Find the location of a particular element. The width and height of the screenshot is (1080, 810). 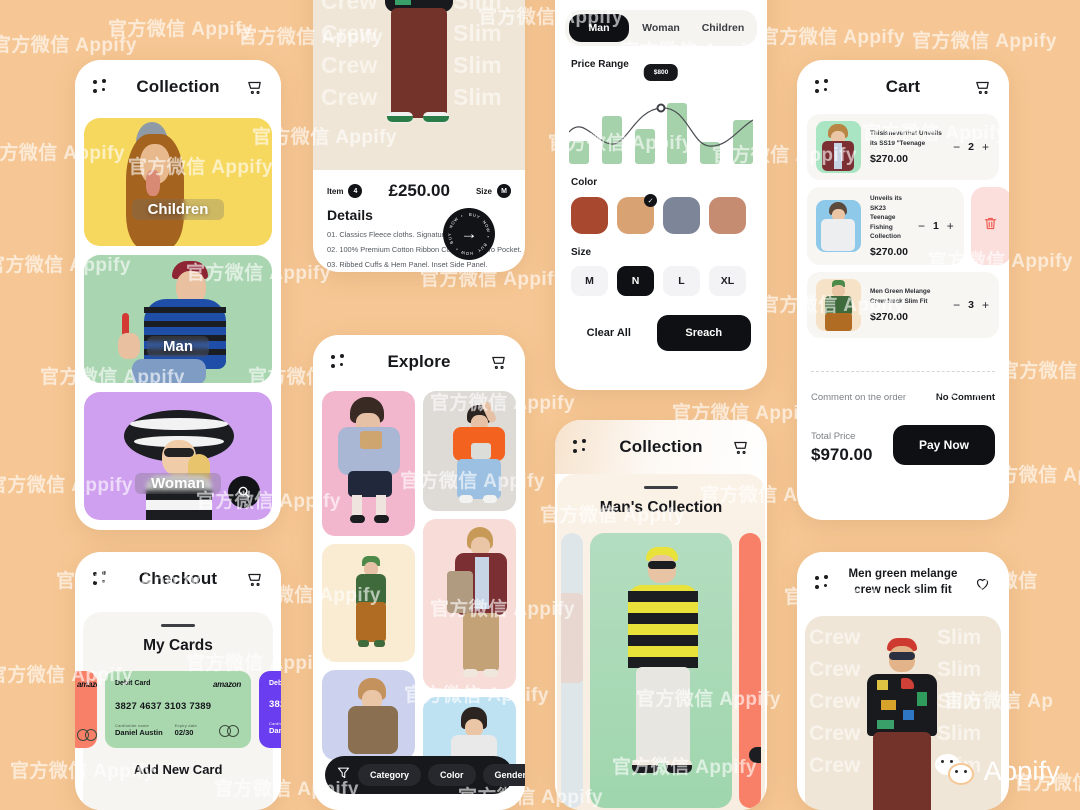

buy-now-ring-text: BUY NOW • BUY NOW • BUY NOW • is located at coordinates (469, 234).